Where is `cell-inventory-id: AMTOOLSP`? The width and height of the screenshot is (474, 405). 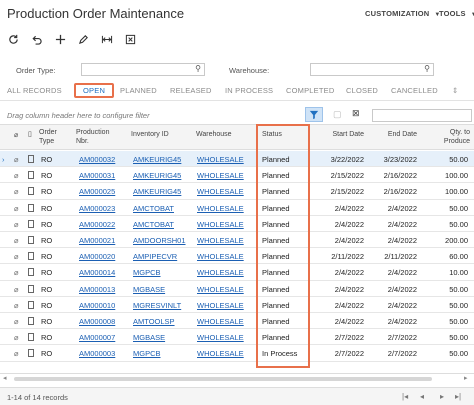
cell-inventory-id: AMTOOLSP is located at coordinates (154, 321).